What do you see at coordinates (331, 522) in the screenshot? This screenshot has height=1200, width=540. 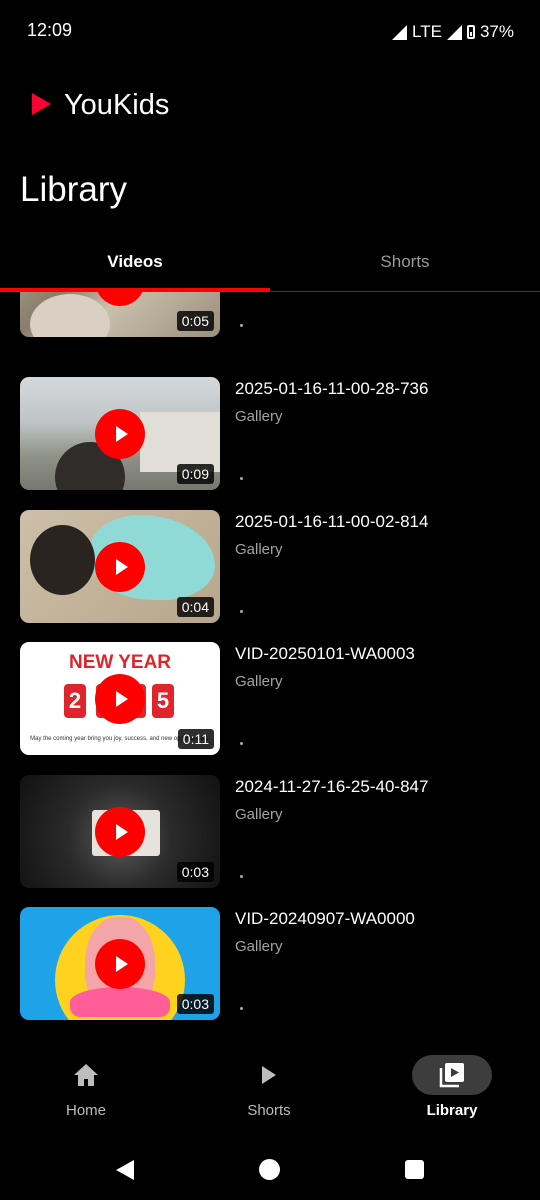 I see `video-title: 2025-01-16-11-00-02-814` at bounding box center [331, 522].